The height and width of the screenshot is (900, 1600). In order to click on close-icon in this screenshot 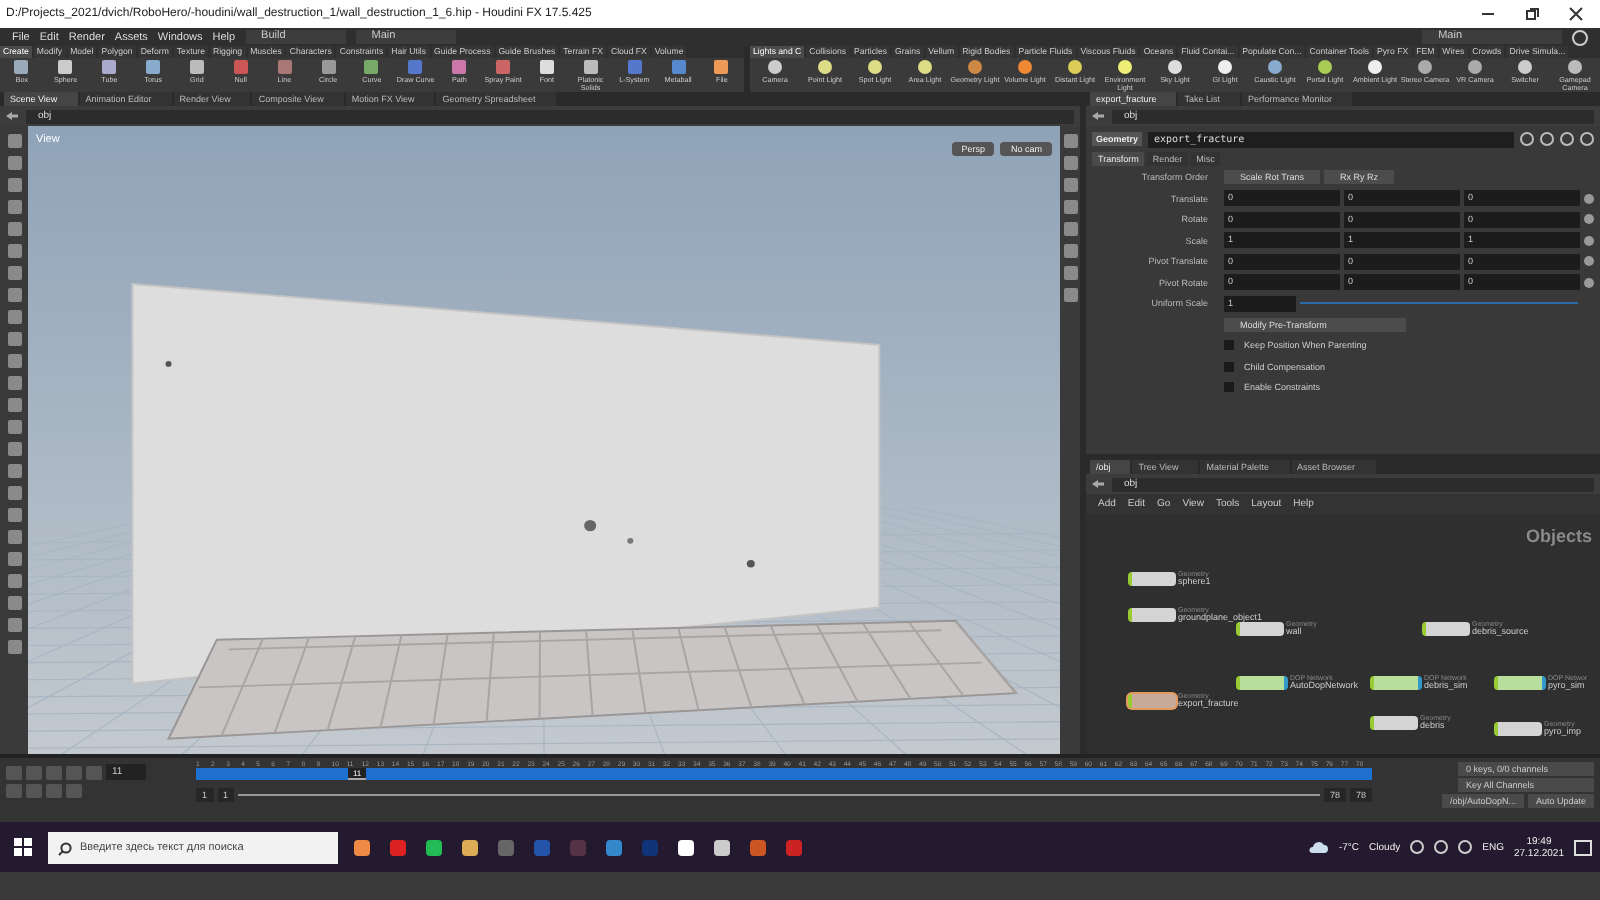, I will do `click(1576, 14)`.